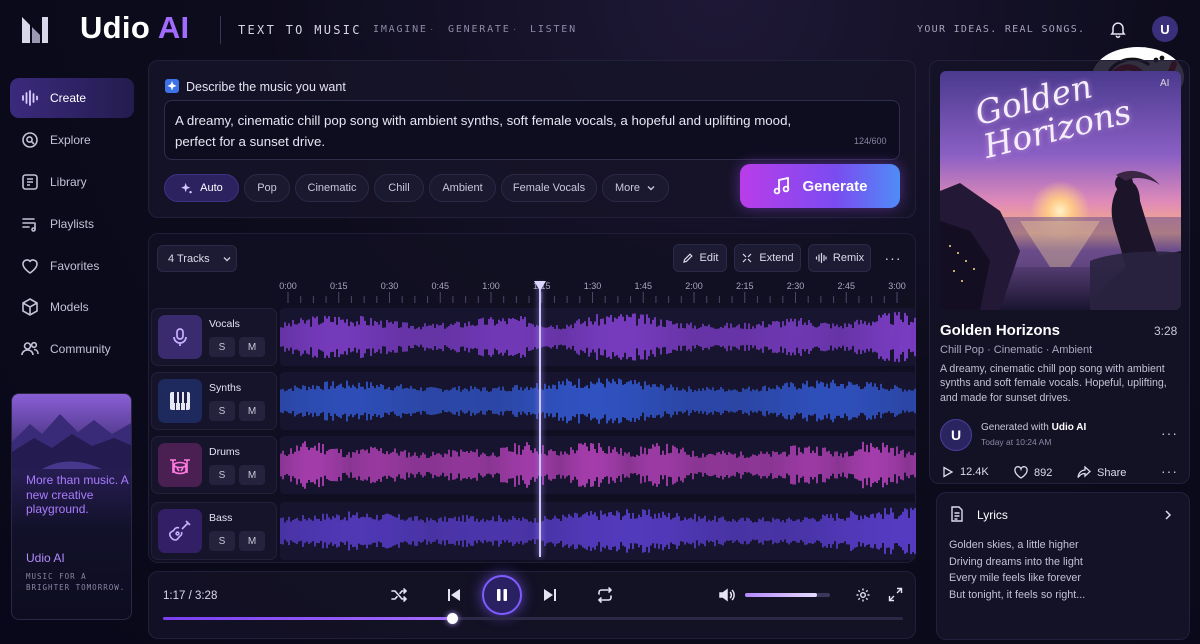 This screenshot has width=1200, height=644. What do you see at coordinates (72, 266) in the screenshot?
I see `sidebar-item-favorites: Favorites` at bounding box center [72, 266].